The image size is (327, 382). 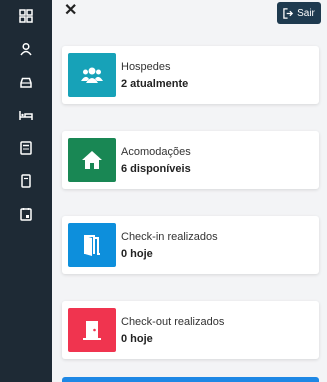 What do you see at coordinates (26, 82) in the screenshot?
I see `car-icon` at bounding box center [26, 82].